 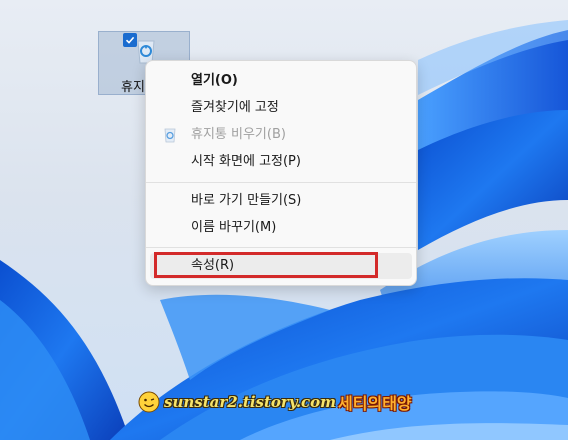 What do you see at coordinates (170, 135) in the screenshot?
I see `recycle-bin-icon` at bounding box center [170, 135].